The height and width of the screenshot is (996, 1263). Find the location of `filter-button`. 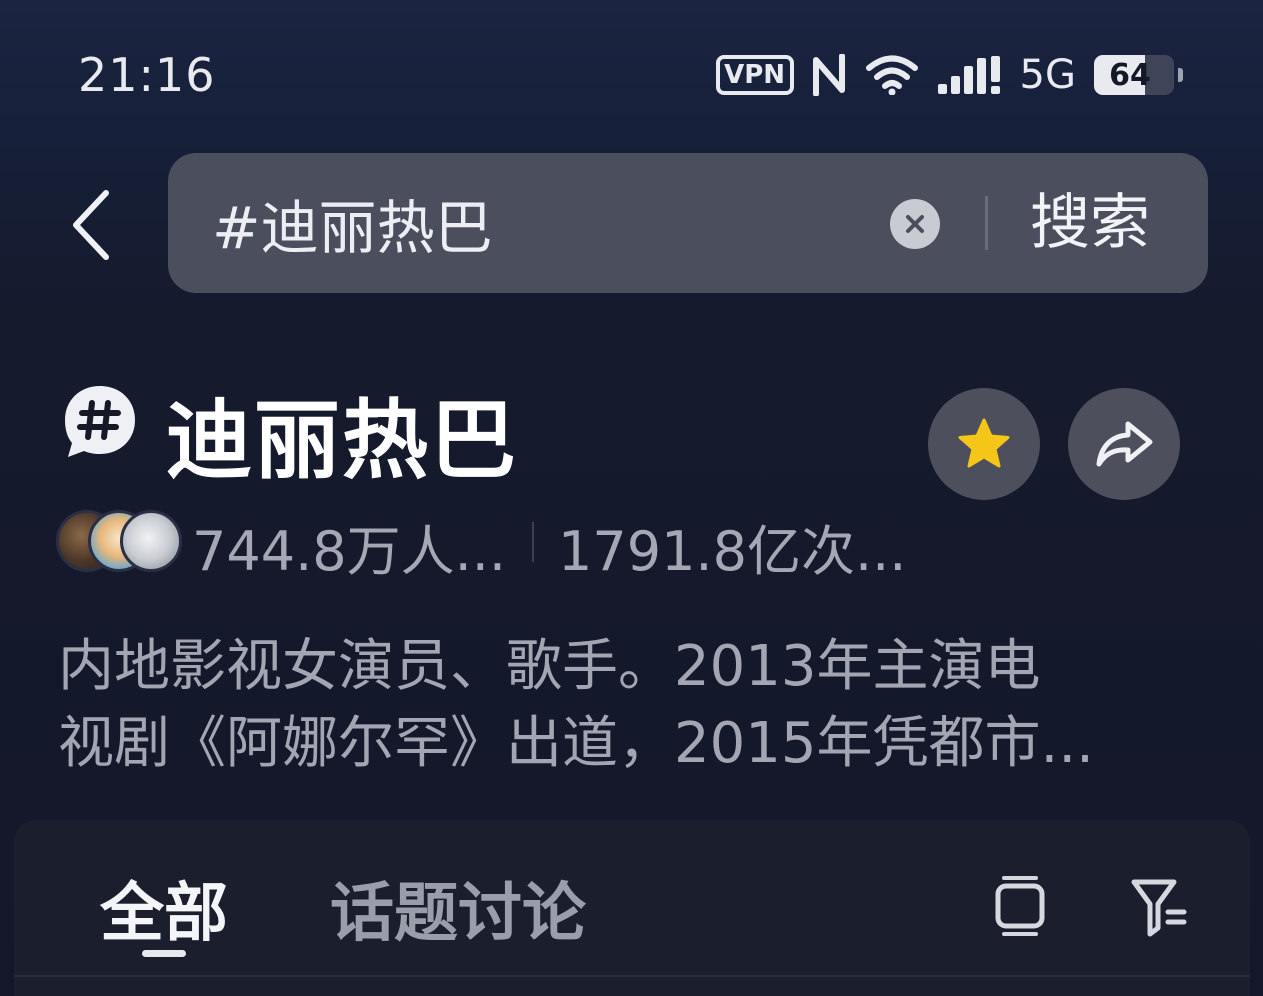

filter-button is located at coordinates (1158, 907).